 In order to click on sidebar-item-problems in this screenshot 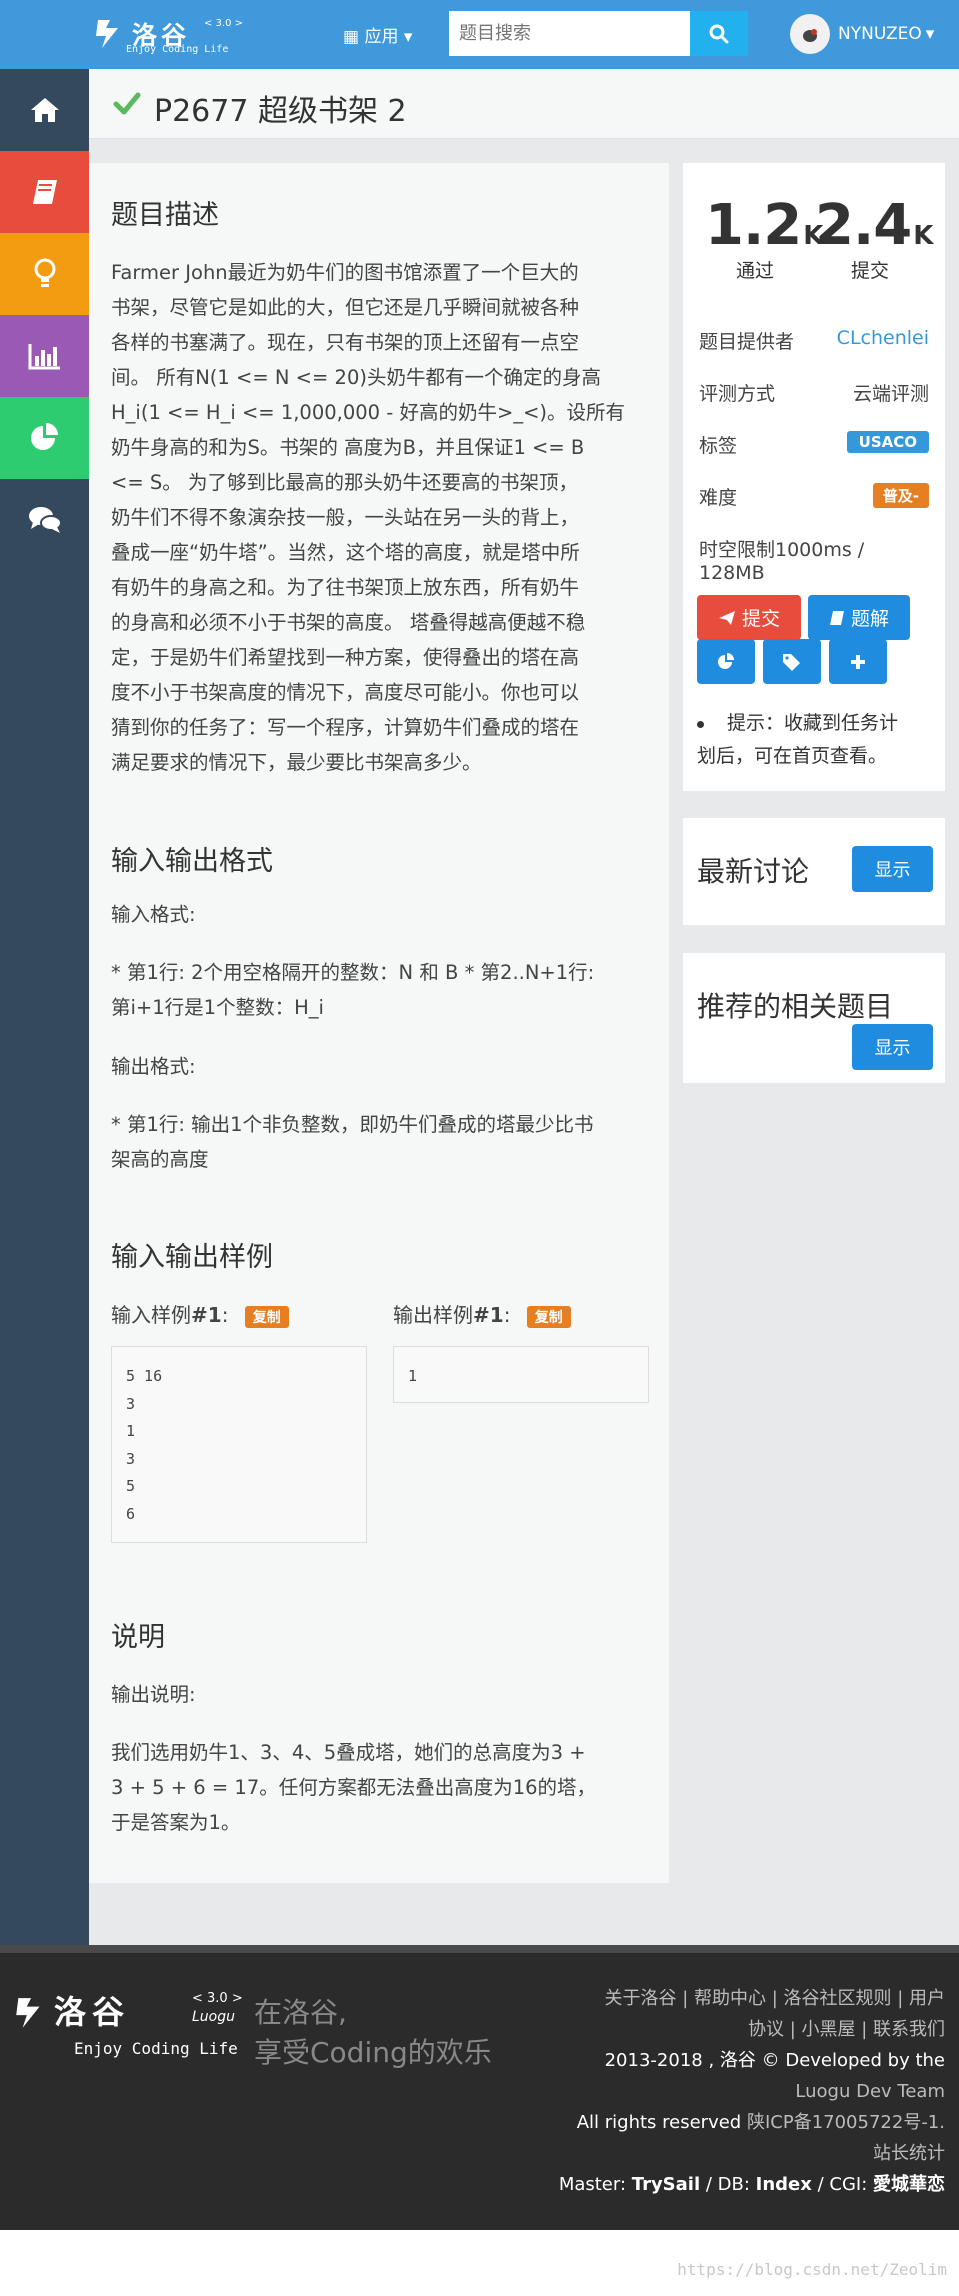, I will do `click(44, 192)`.